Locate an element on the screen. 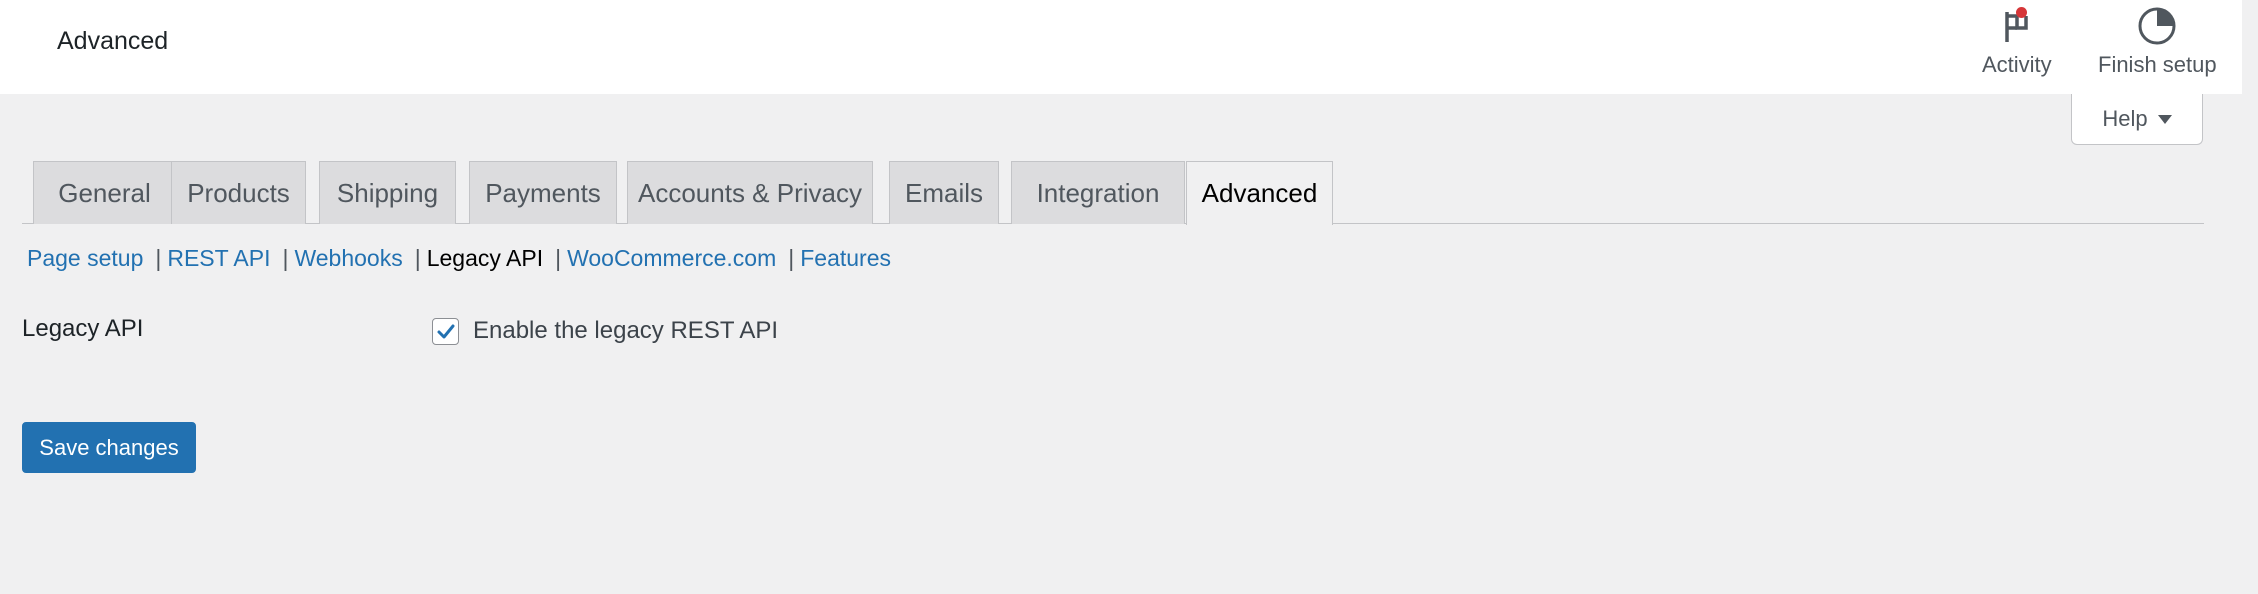 Image resolution: width=2258 pixels, height=594 pixels. tab-shipping: Shipping is located at coordinates (387, 192).